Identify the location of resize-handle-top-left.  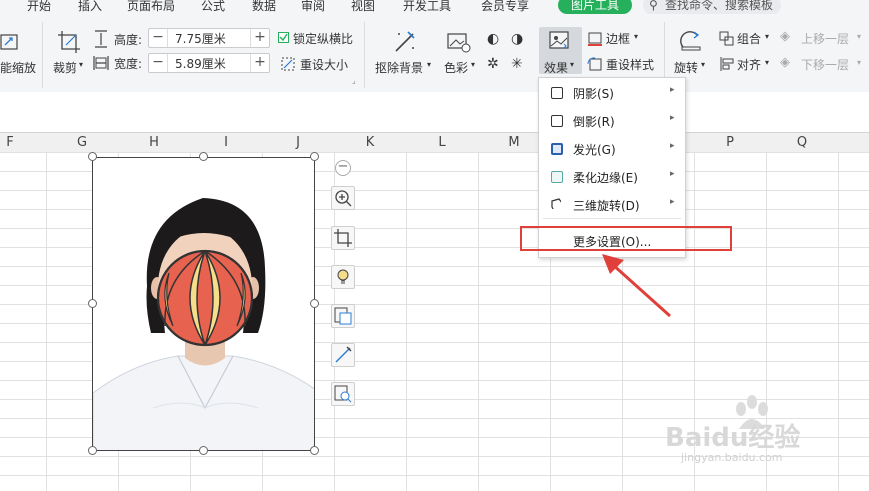
(92, 156).